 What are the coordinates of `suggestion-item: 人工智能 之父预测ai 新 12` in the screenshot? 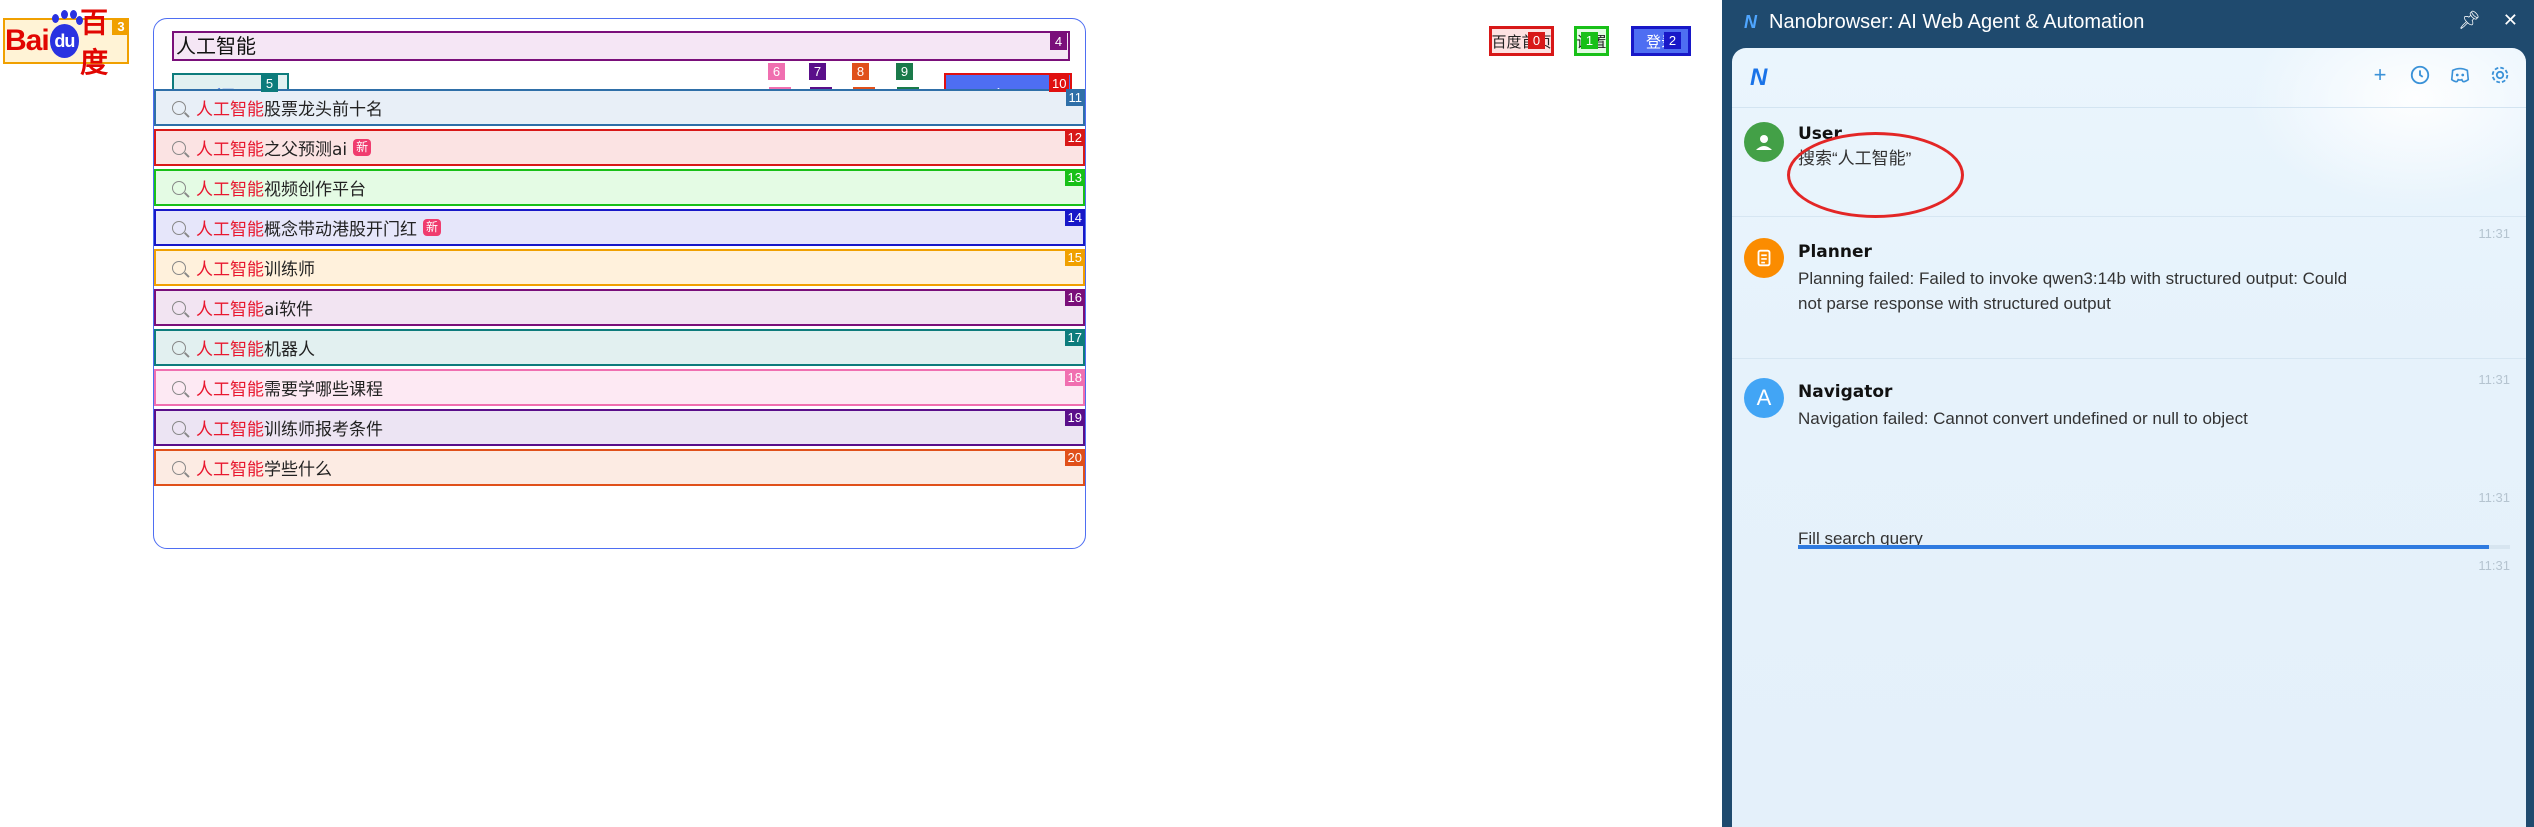 It's located at (619, 147).